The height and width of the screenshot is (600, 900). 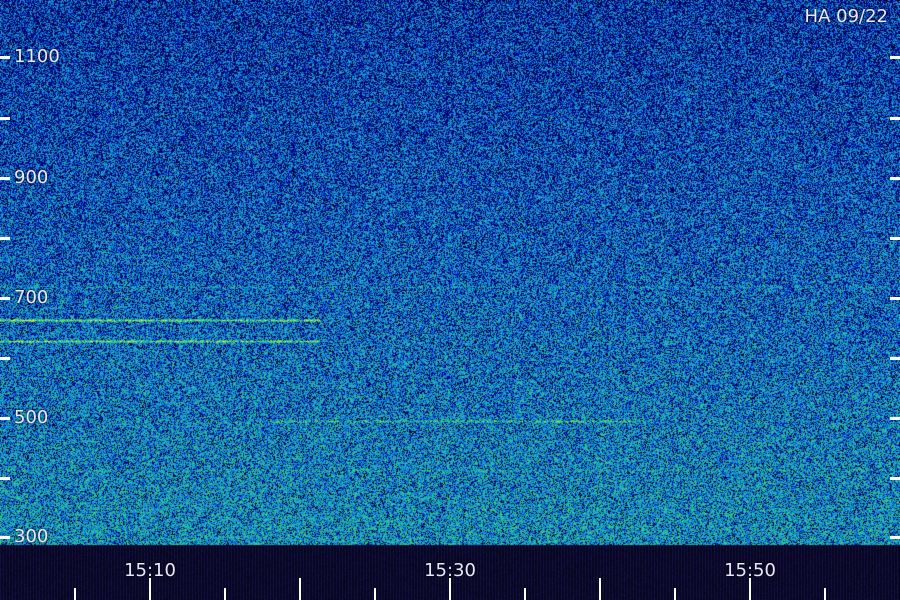 I want to click on y-tick-label-900: 900, so click(x=31, y=177).